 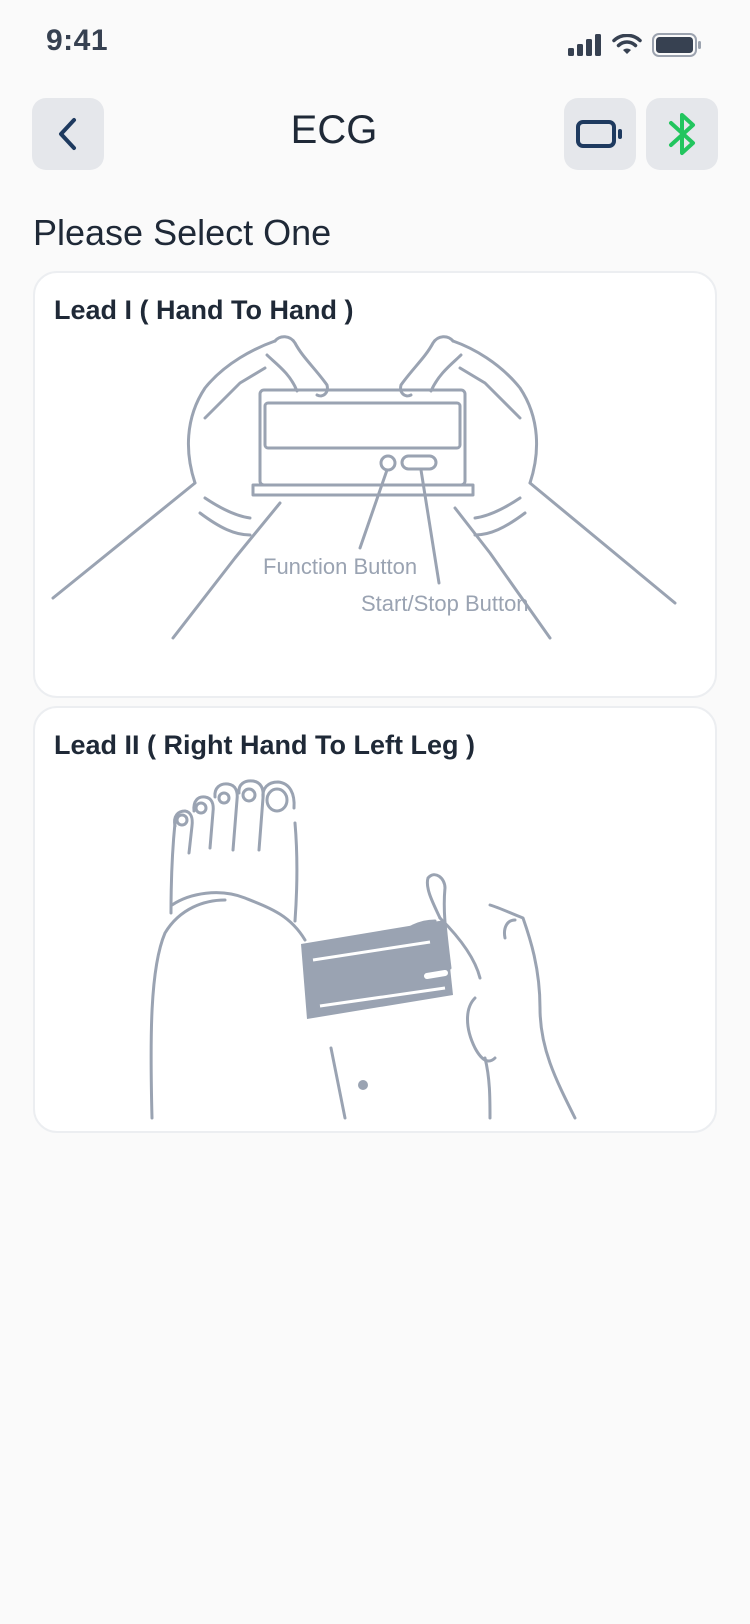 I want to click on section-title: Please Select One, so click(x=182, y=232).